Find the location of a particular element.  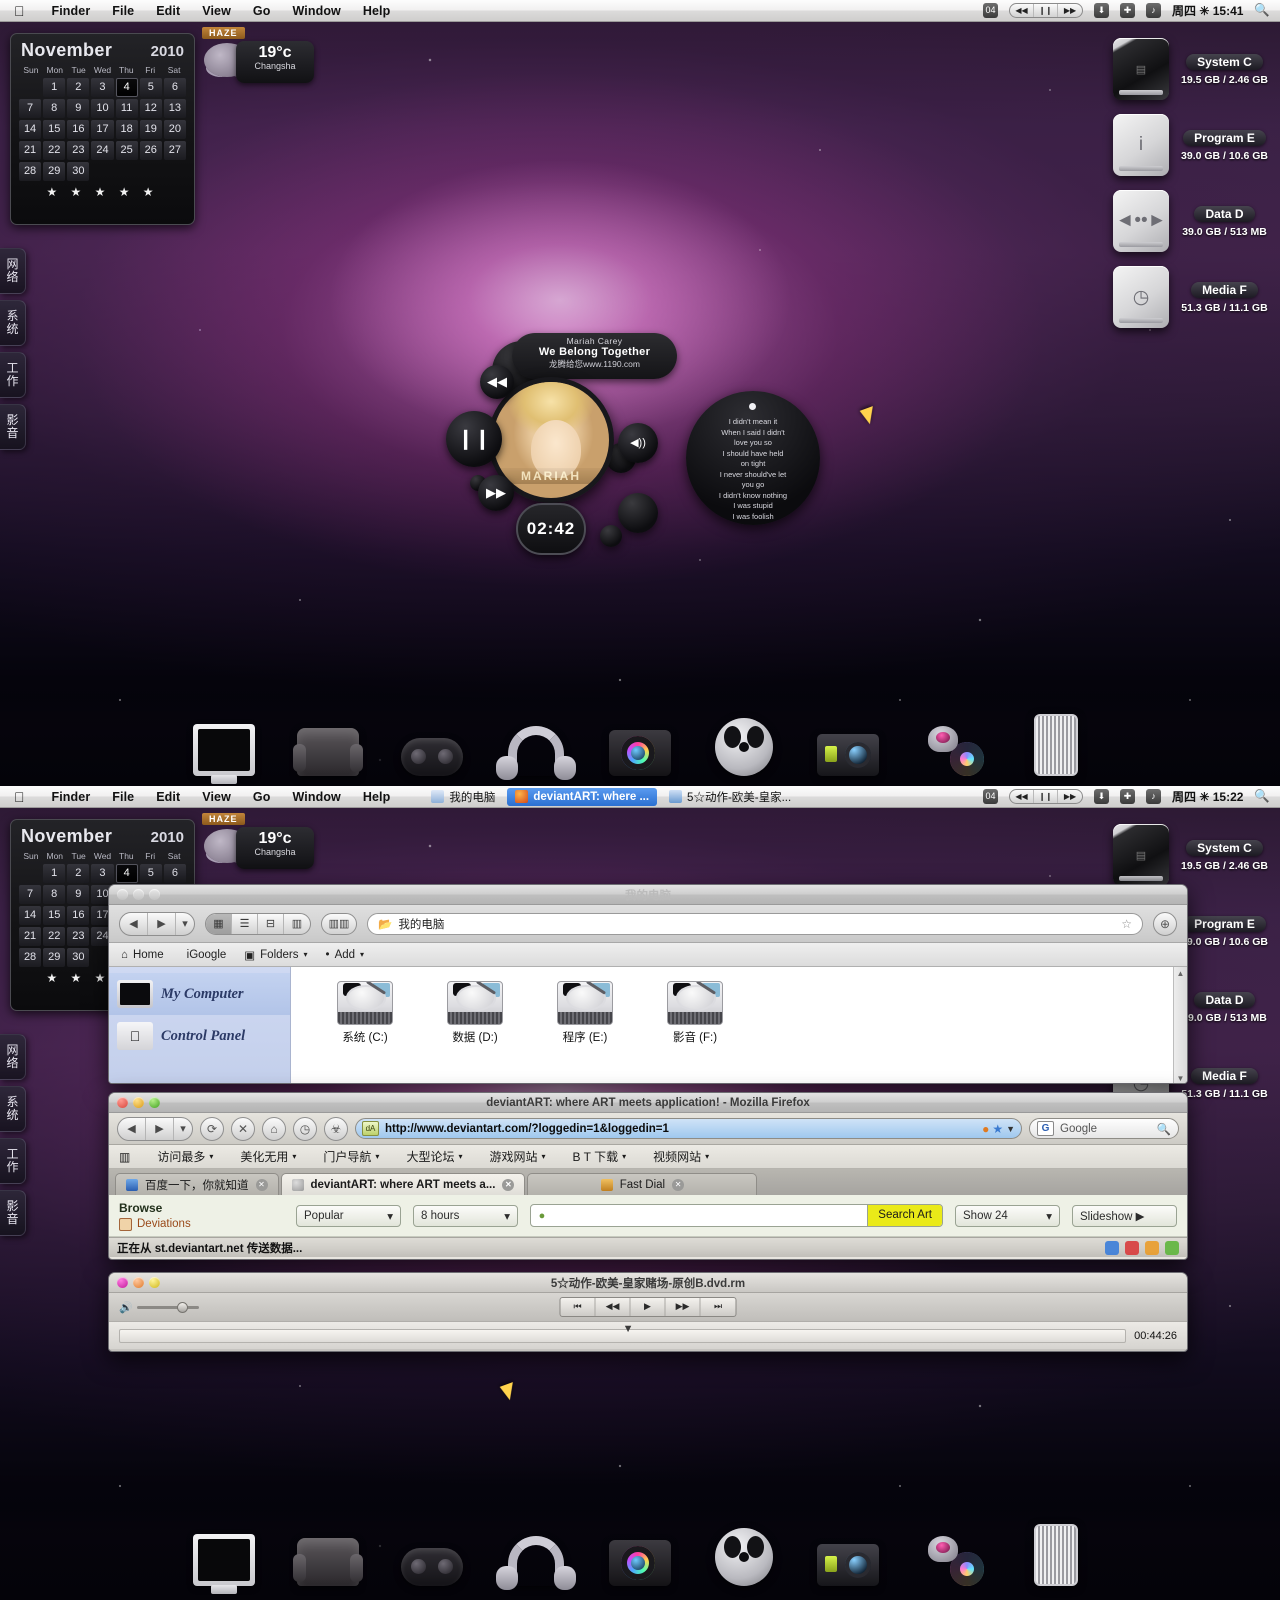

nav-dropdown-icon-firefox: ▾ is located at coordinates (183, 1129).